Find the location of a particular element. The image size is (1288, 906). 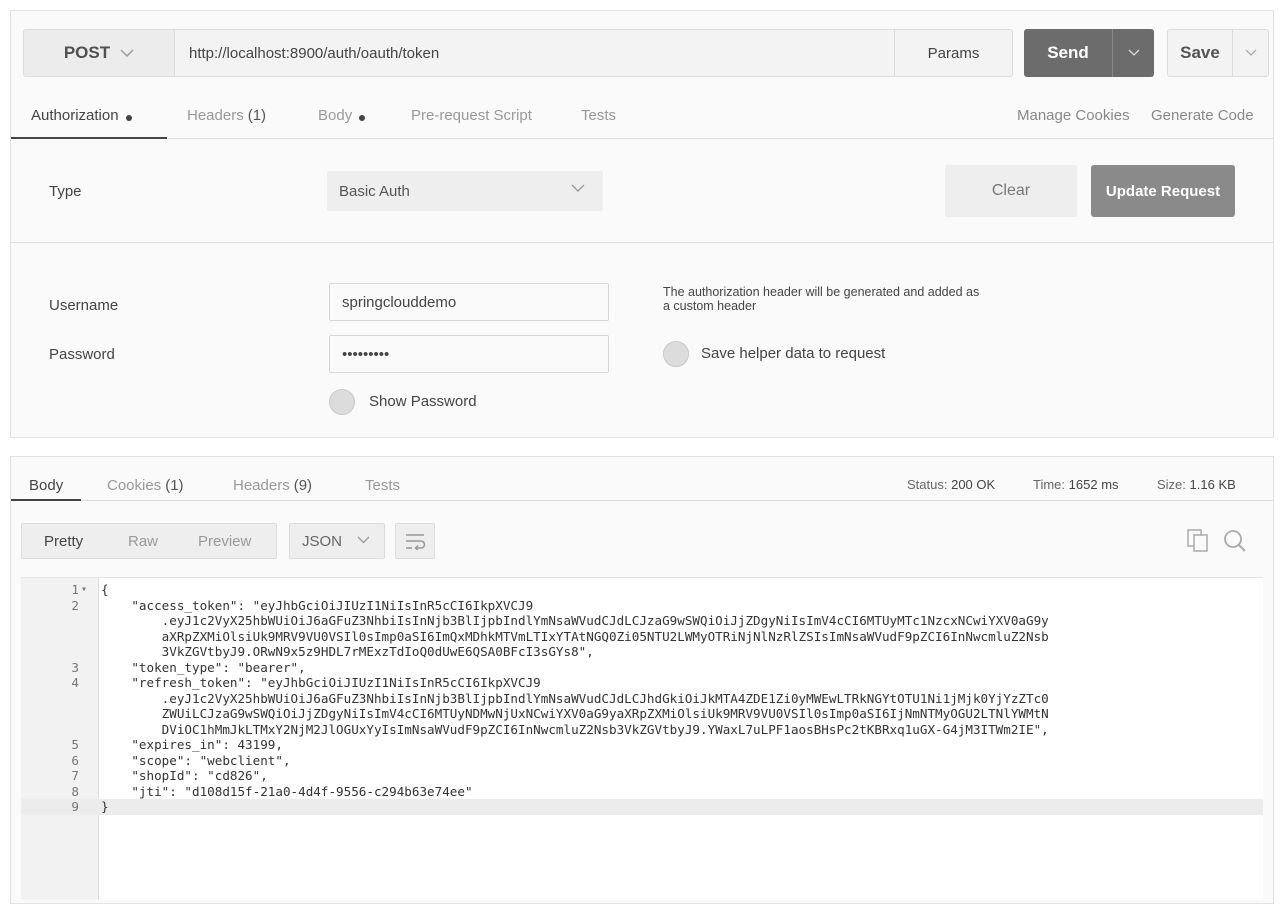

word-wrap-button is located at coordinates (415, 541).